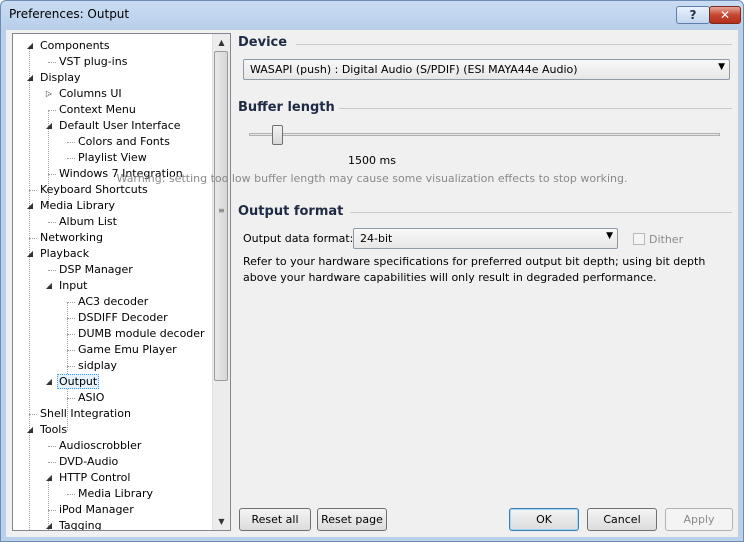 This screenshot has width=744, height=542. I want to click on buffer-slider-track, so click(484, 134).